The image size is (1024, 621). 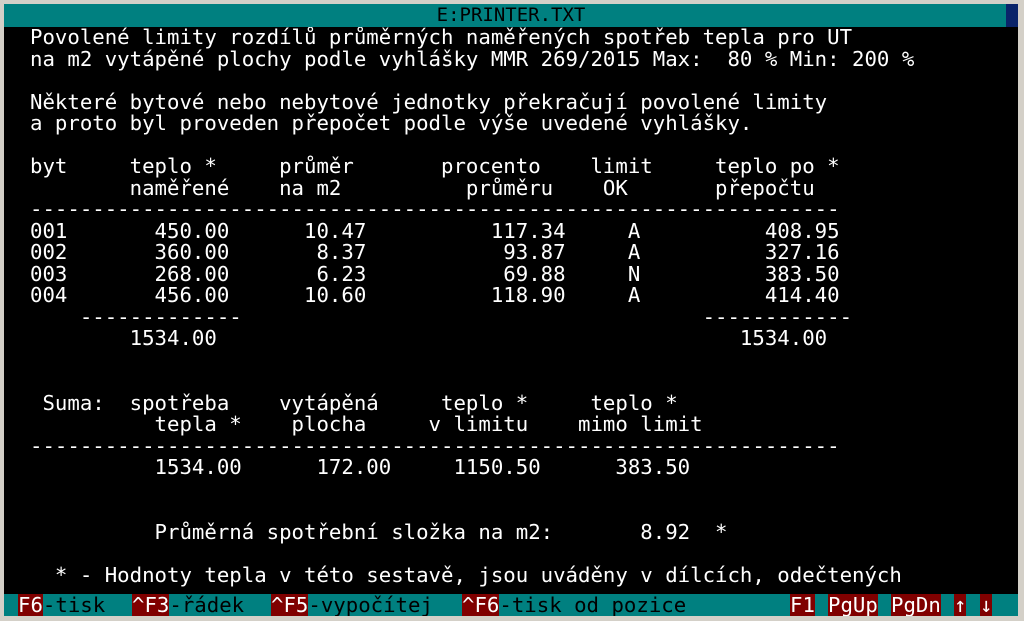 I want to click on summary-header-row: tepla * plocha v limitu mimo limit, so click(x=366, y=424).